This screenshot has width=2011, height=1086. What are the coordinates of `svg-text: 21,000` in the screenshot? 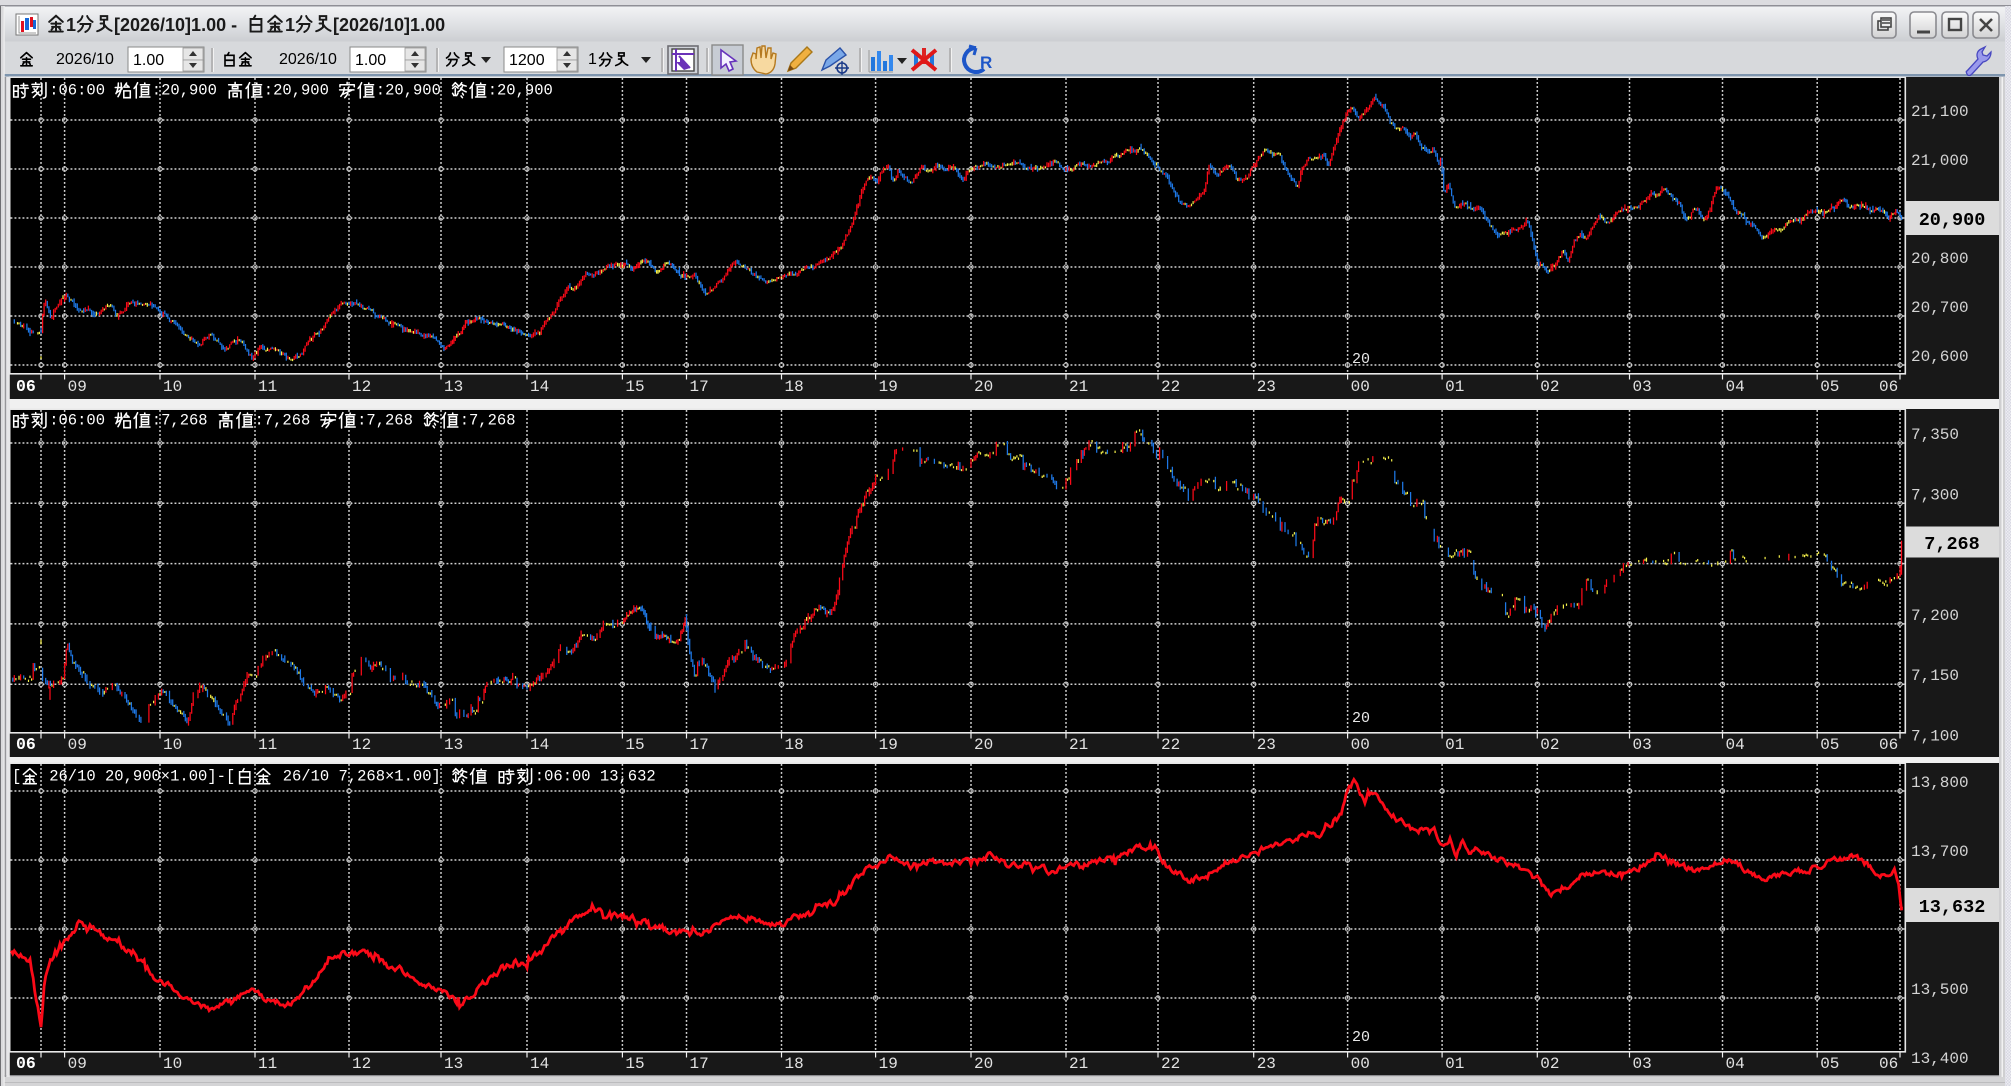 It's located at (1940, 161).